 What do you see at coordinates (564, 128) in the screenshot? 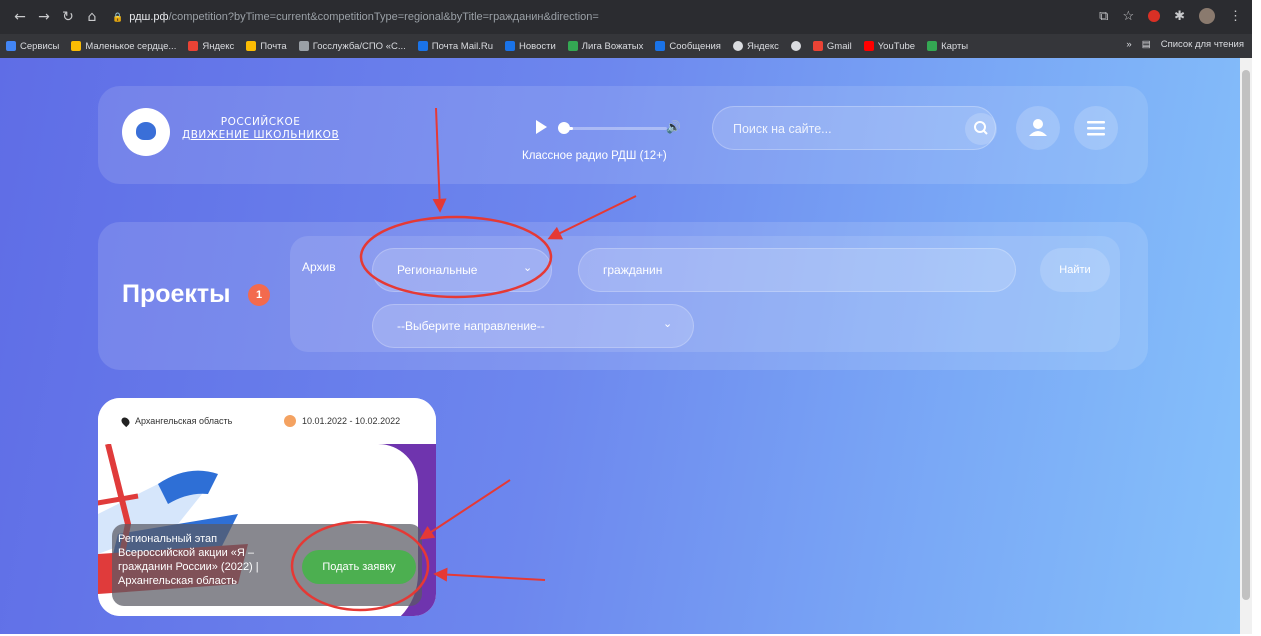
I see `progress-knob` at bounding box center [564, 128].